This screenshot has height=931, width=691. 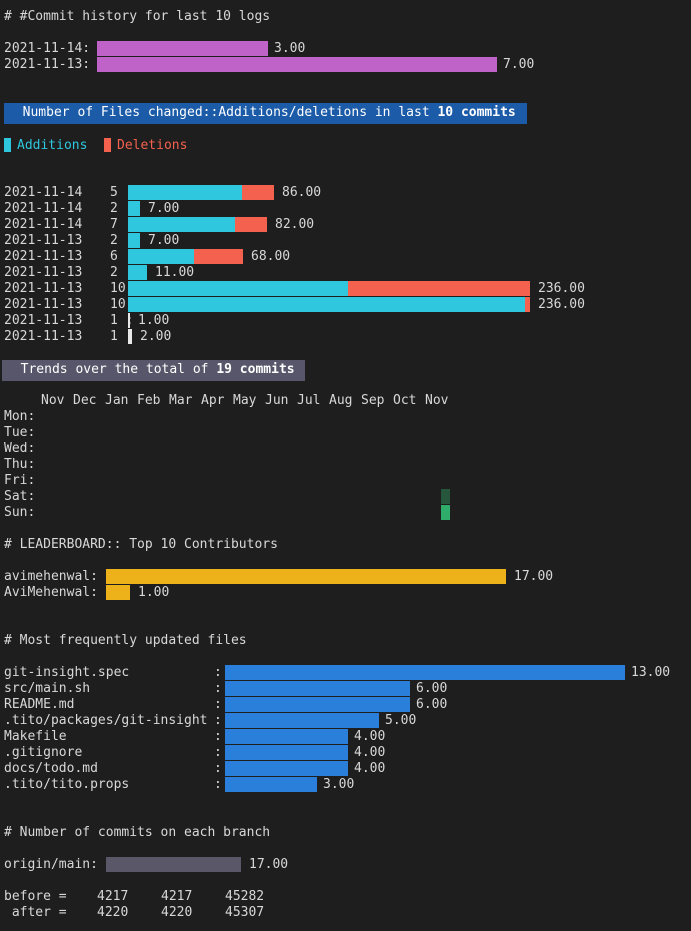 What do you see at coordinates (156, 336) in the screenshot?
I see `files-changed-row-value: 2.00` at bounding box center [156, 336].